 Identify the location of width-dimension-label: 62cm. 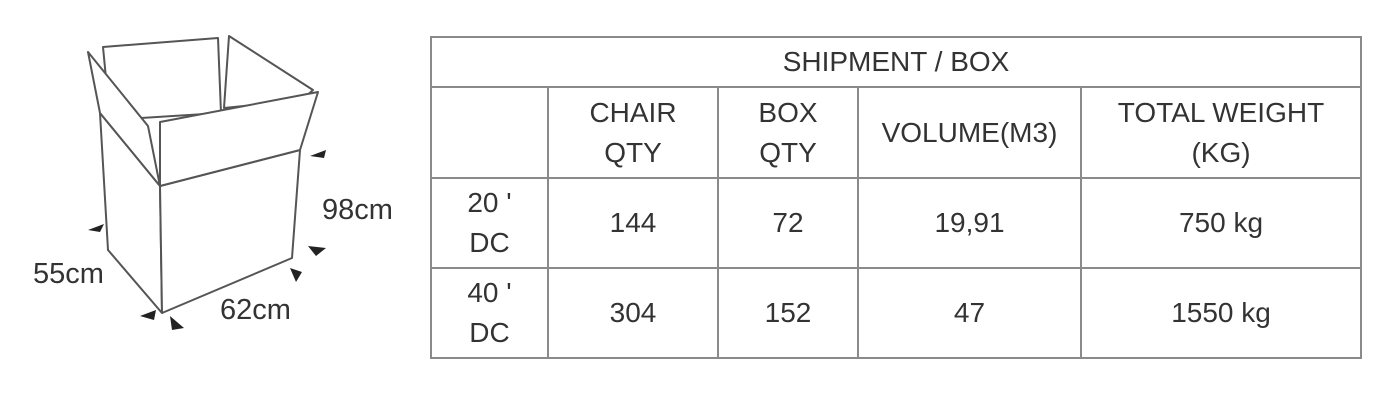
(255, 310).